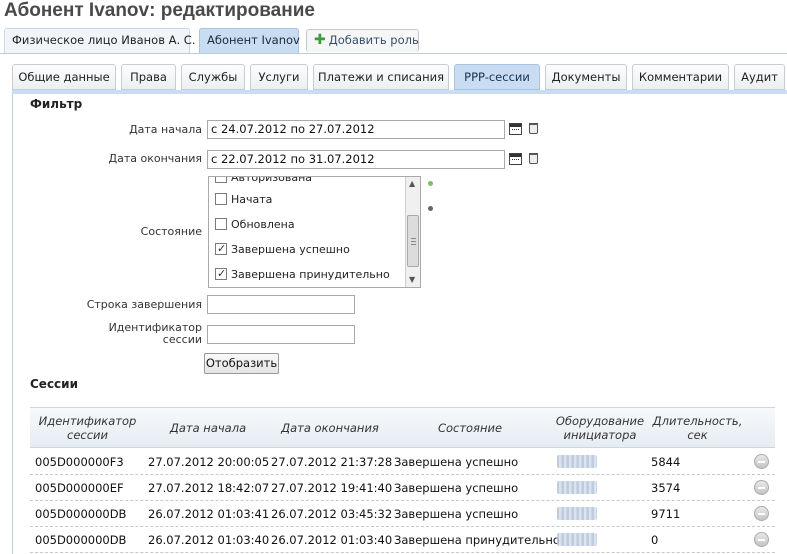  Describe the element at coordinates (586, 77) in the screenshot. I see `tab-documents: Документы` at that location.